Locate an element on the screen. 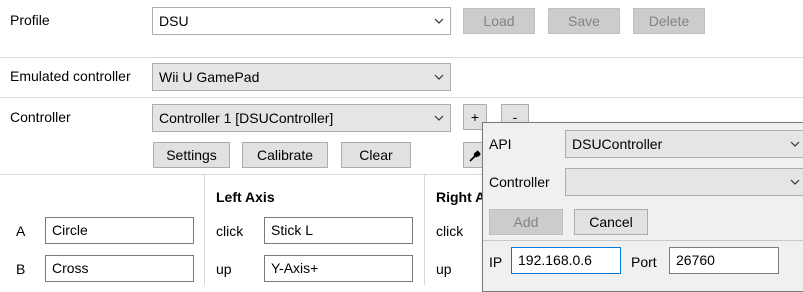 This screenshot has width=803, height=292. port-label: Port is located at coordinates (644, 262).